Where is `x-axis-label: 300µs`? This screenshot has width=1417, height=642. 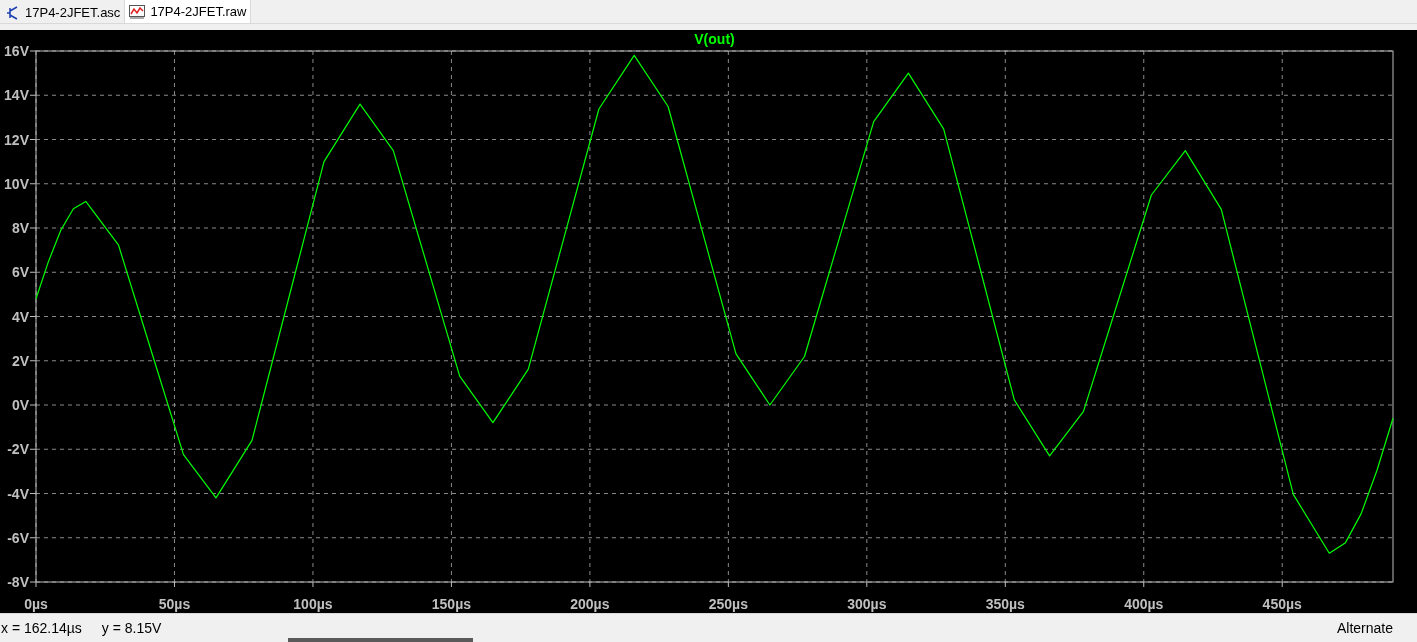 x-axis-label: 300µs is located at coordinates (867, 604).